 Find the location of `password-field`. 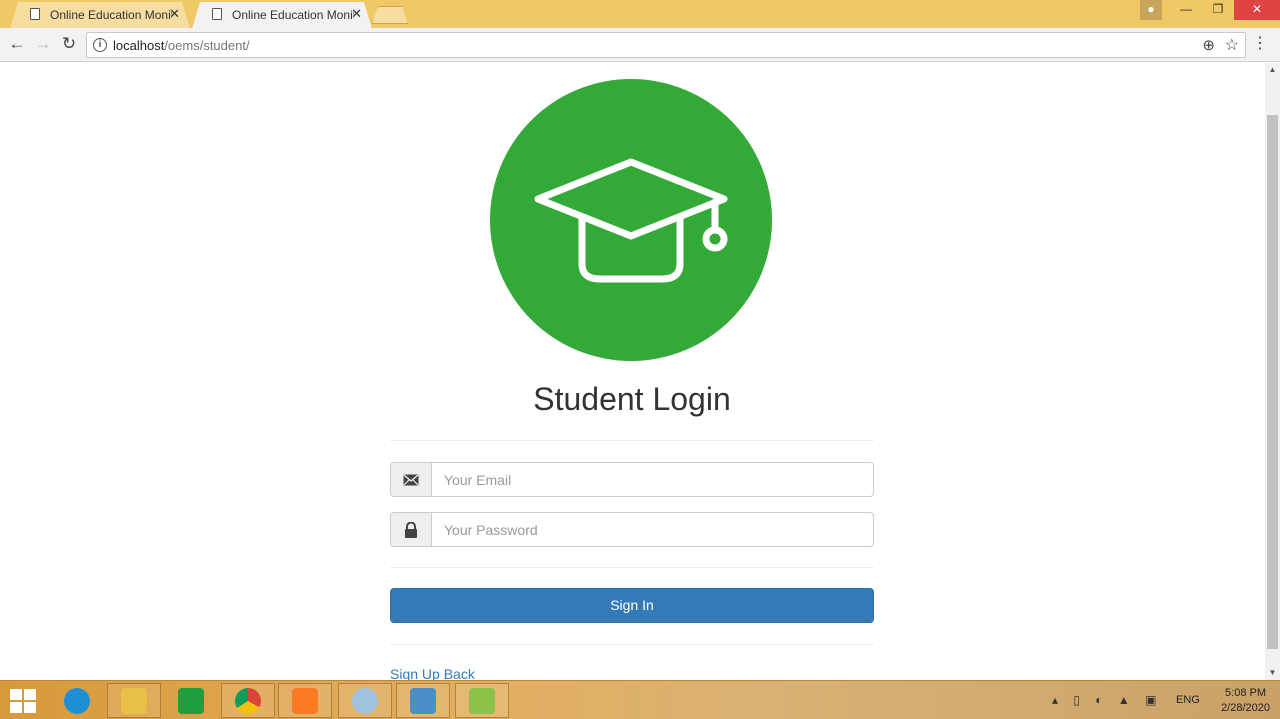

password-field is located at coordinates (652, 529).